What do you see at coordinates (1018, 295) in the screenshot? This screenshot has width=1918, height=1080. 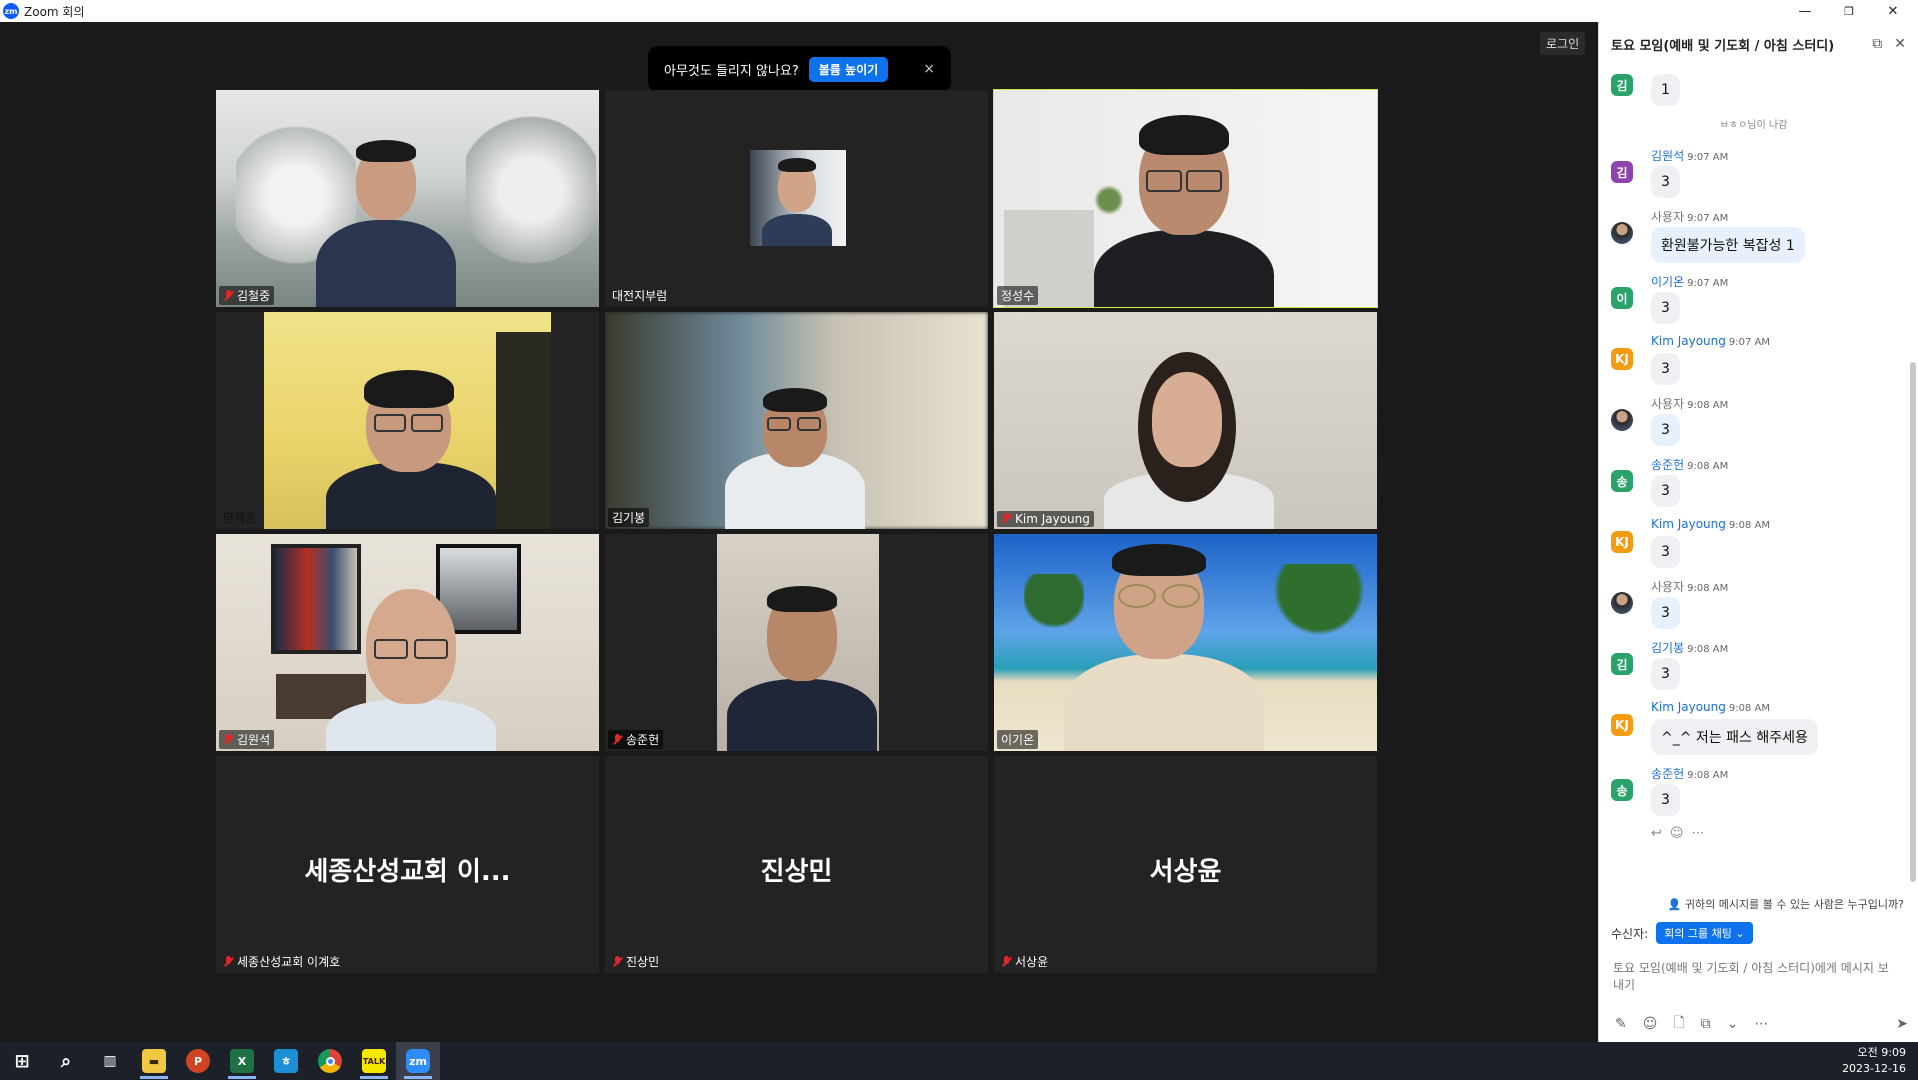 I see `participant-name: 정성수` at bounding box center [1018, 295].